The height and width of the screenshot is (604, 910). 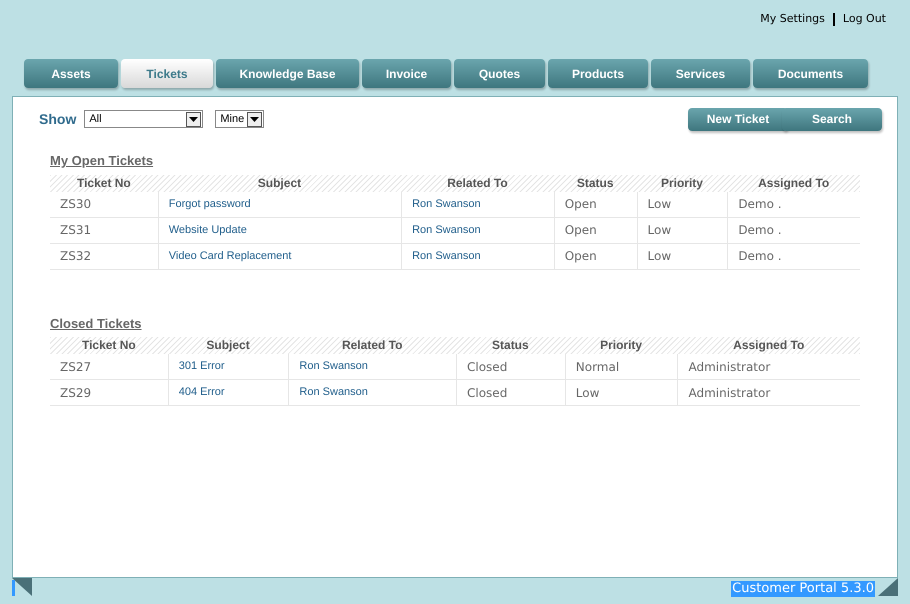 I want to click on nav-tab: Services, so click(x=700, y=73).